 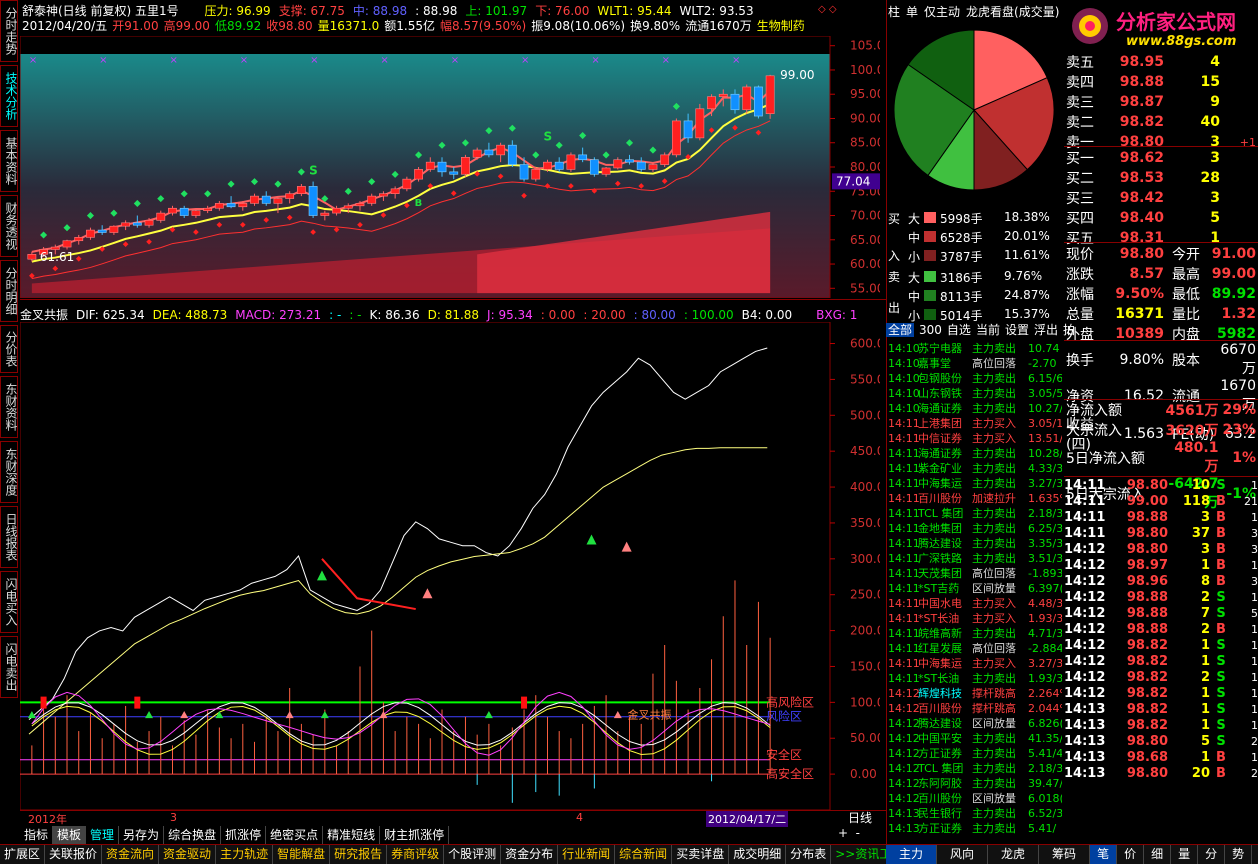 I want to click on alert-row: 14:11皖维高新 主力卖出 4.71/3, so click(x=975, y=633).